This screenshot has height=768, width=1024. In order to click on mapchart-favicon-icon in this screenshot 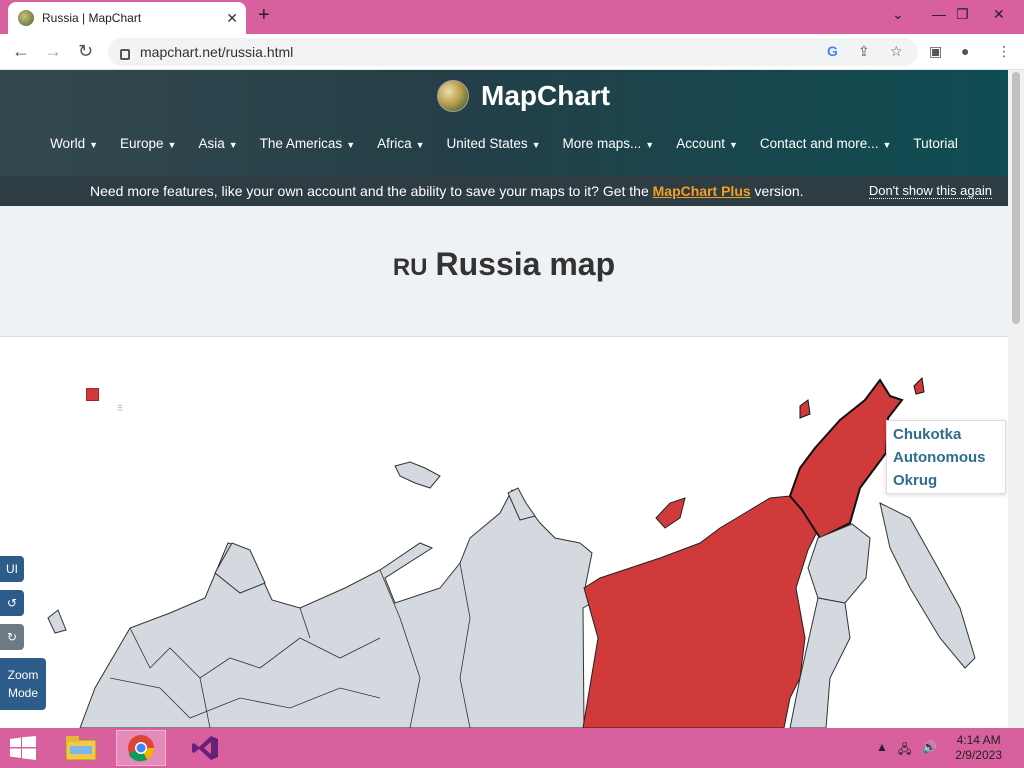, I will do `click(26, 18)`.